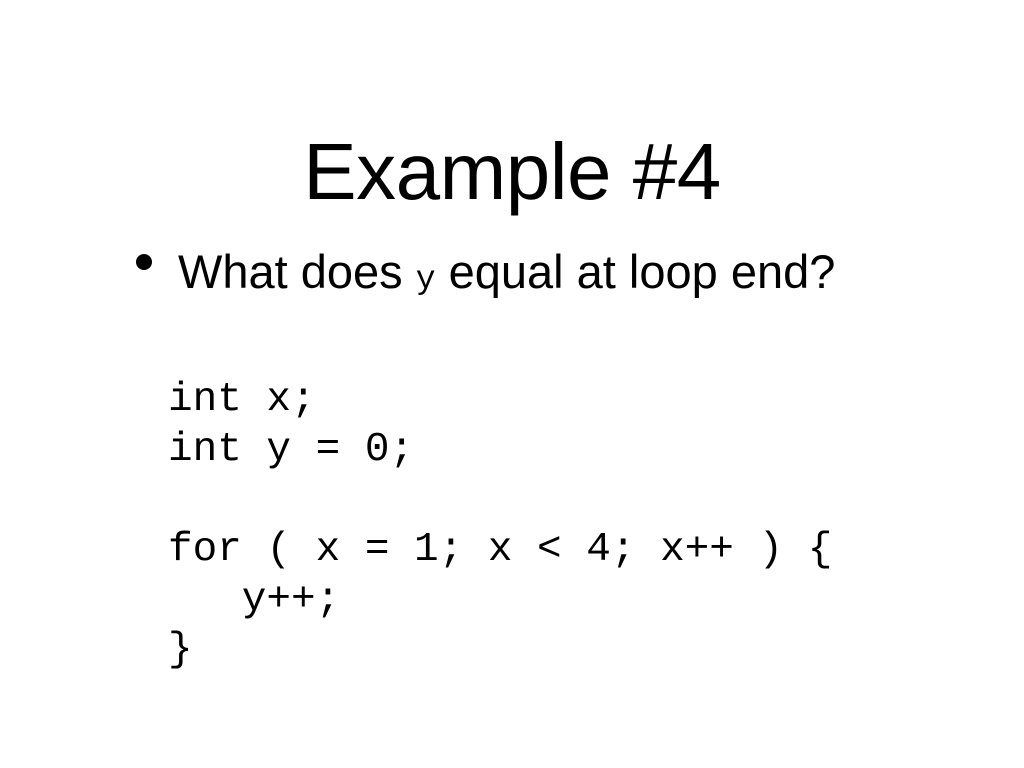  I want to click on bullet-item-label: What does y equal at loop end?, so click(506, 272).